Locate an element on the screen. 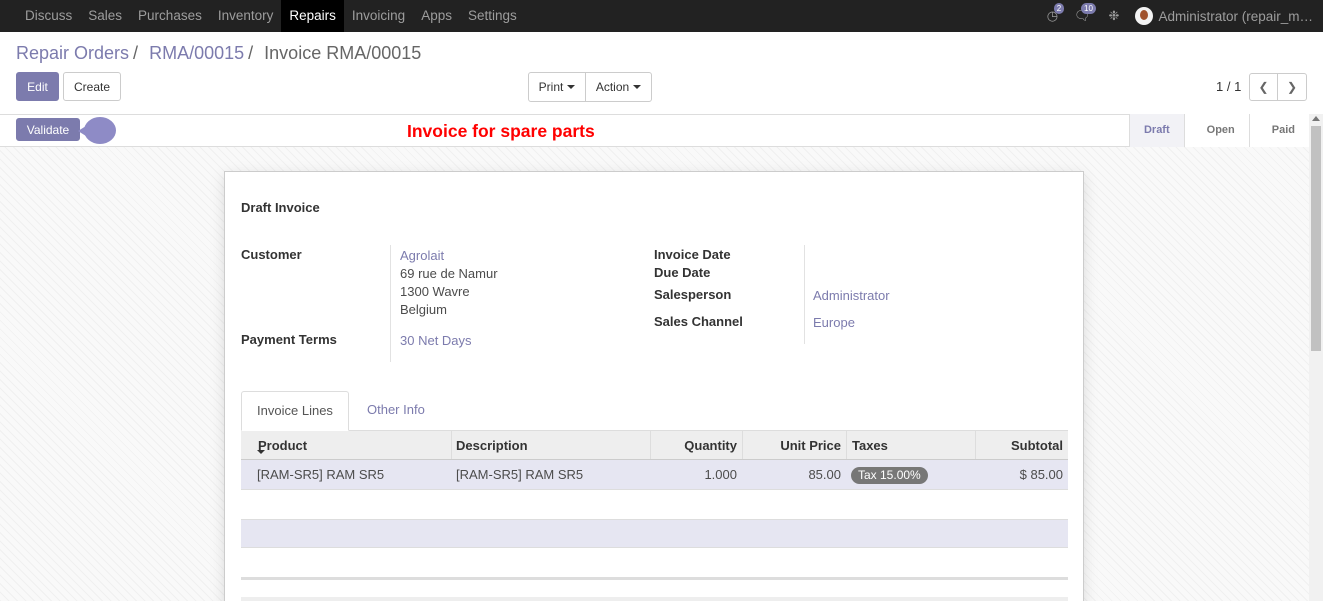 The height and width of the screenshot is (601, 1323). activity-clock-icon: ◷ 2 is located at coordinates (1056, 13).